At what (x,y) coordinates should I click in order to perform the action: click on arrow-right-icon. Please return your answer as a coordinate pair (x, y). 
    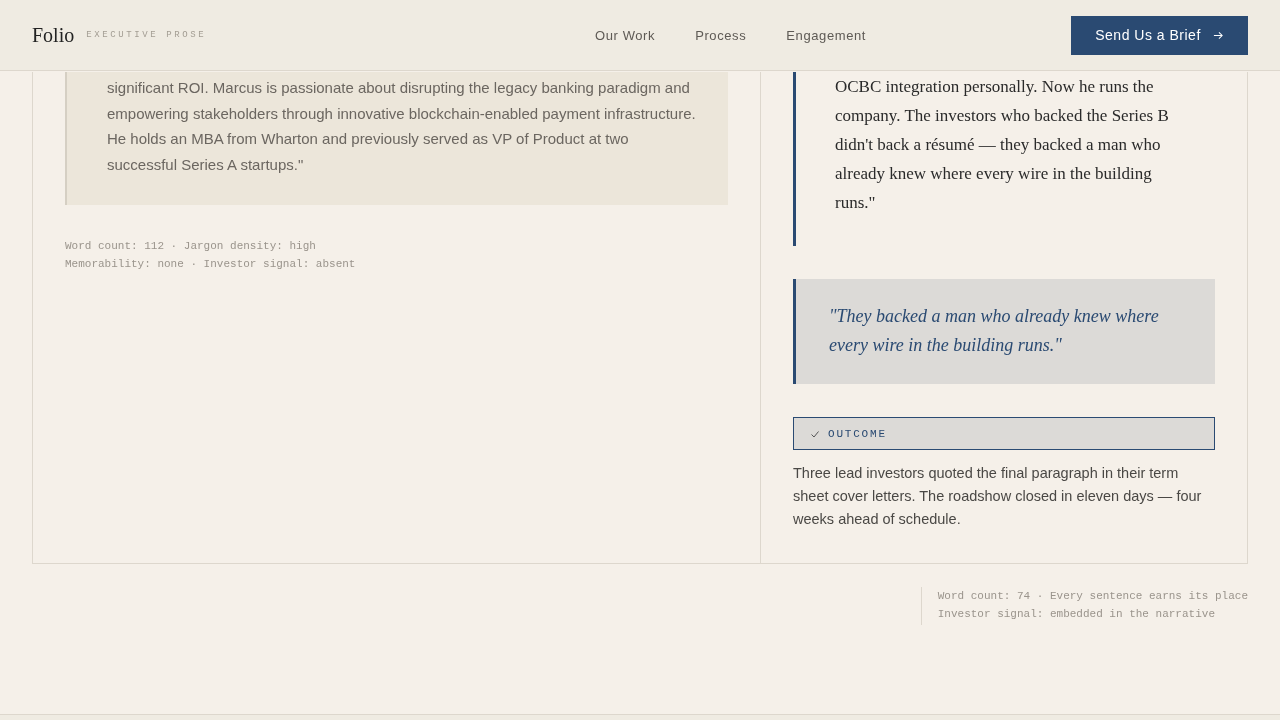
    Looking at the image, I should click on (1218, 35).